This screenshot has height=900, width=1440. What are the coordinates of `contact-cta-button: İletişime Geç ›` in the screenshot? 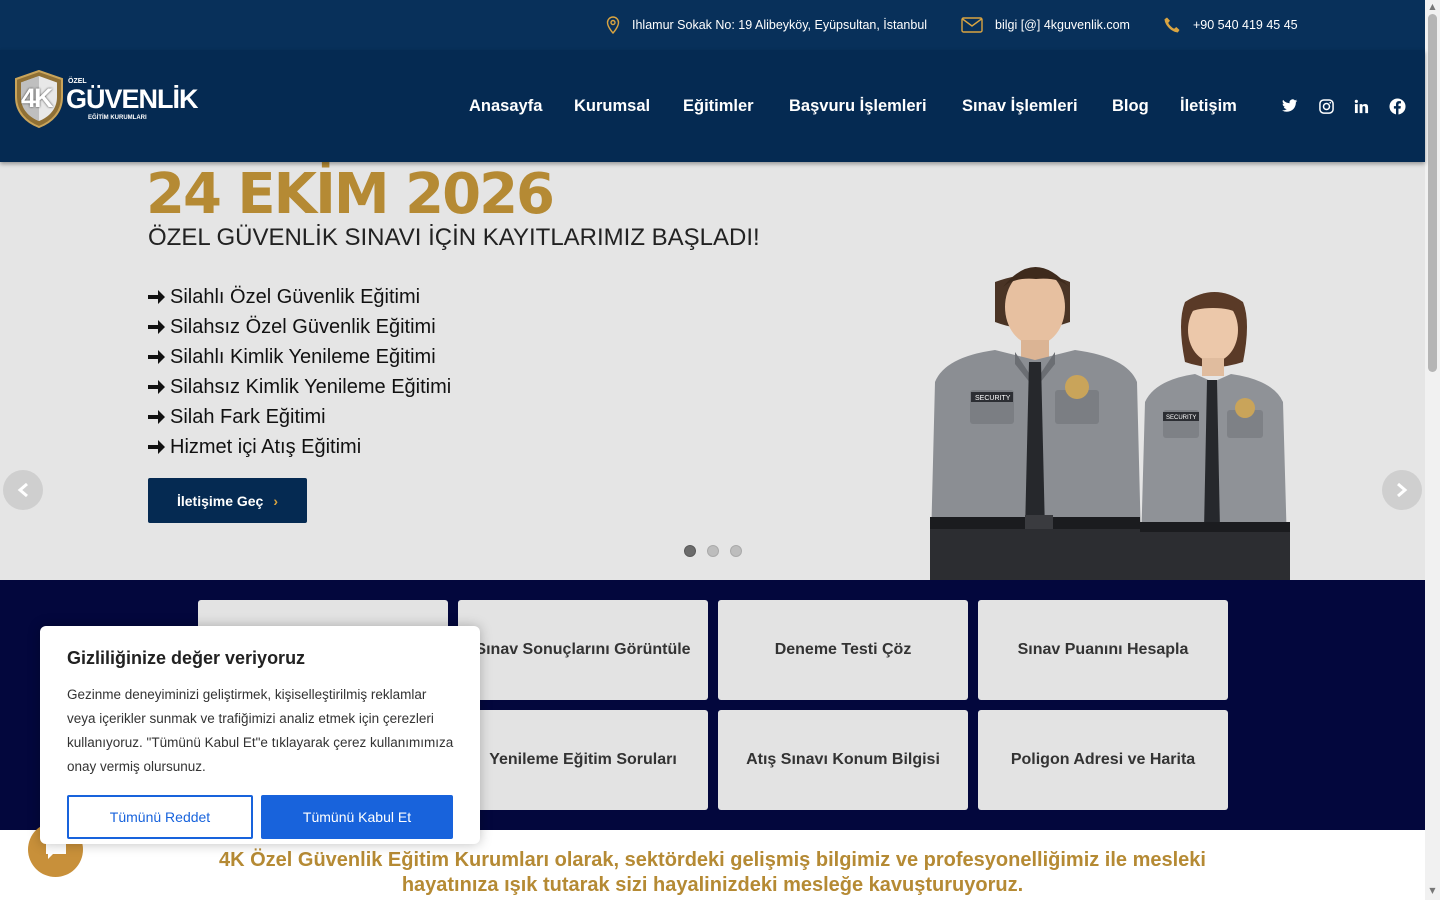 It's located at (227, 500).